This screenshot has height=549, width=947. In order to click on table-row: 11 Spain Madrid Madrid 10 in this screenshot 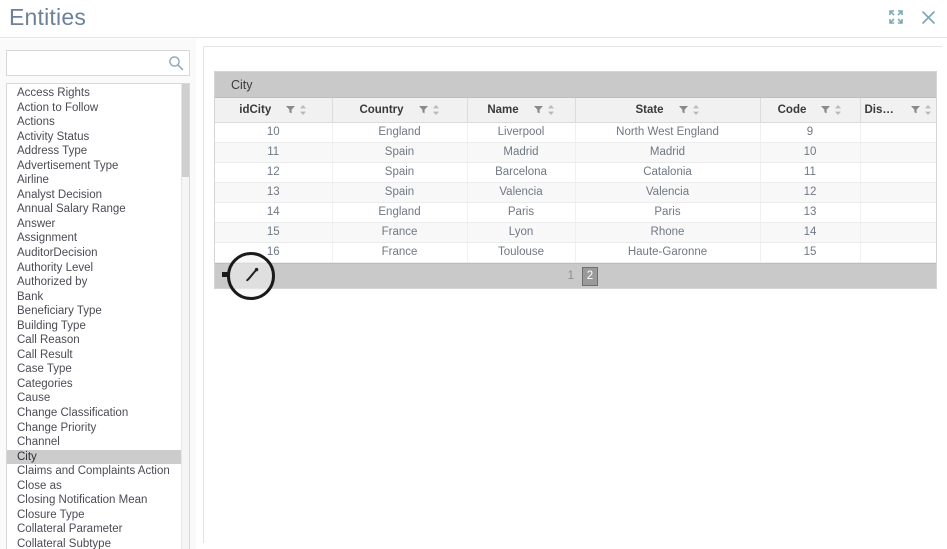, I will do `click(575, 152)`.